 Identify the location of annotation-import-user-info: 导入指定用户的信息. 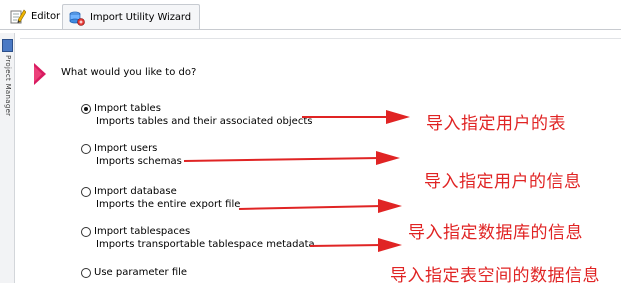
(503, 182).